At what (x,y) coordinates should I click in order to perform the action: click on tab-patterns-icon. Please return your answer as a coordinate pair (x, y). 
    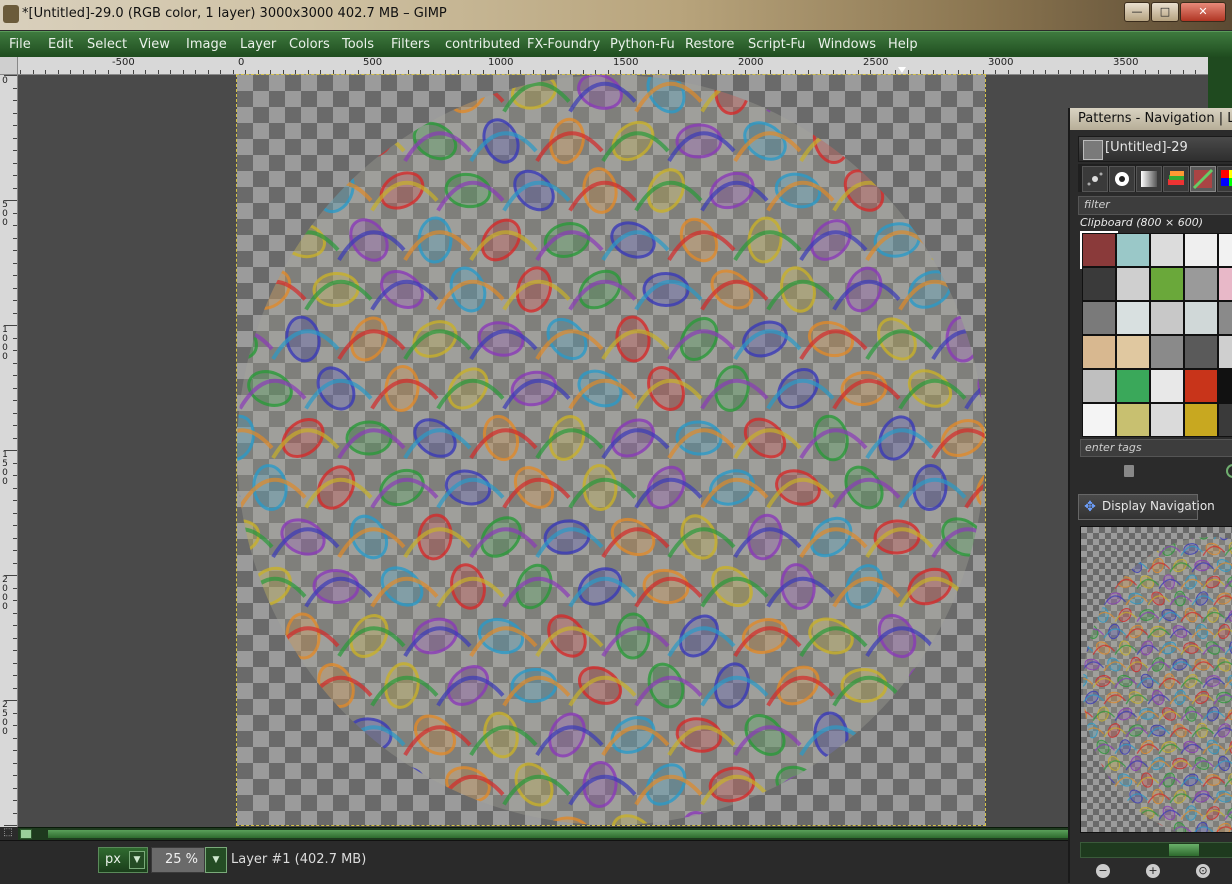
    Looking at the image, I should click on (1203, 179).